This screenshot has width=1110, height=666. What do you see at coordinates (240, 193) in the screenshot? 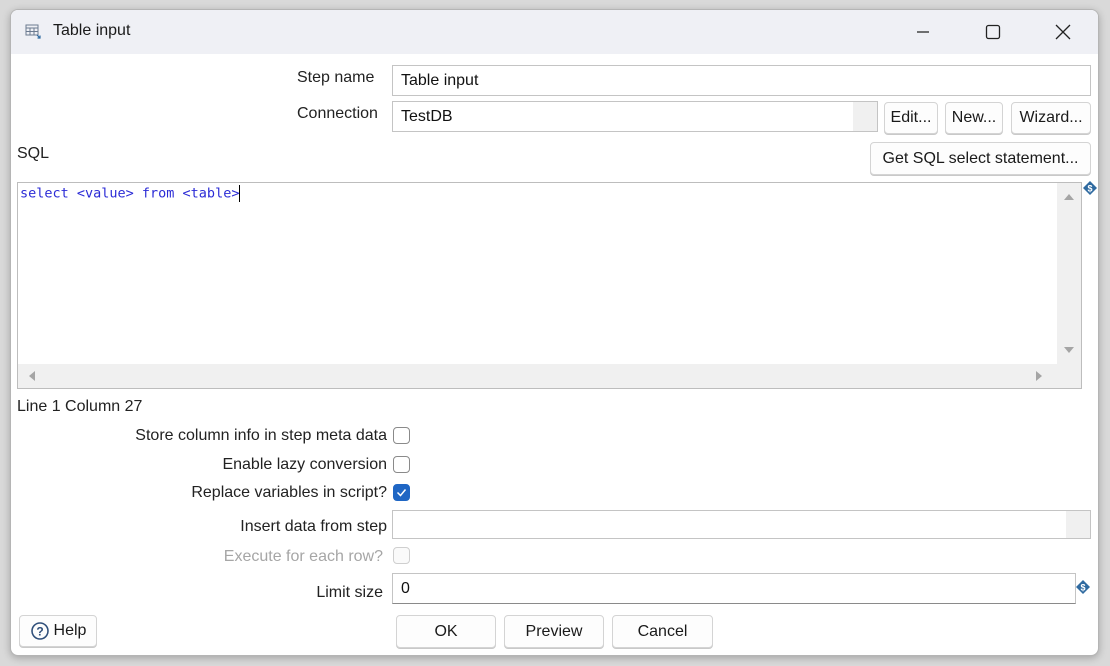
I see `text-caret` at bounding box center [240, 193].